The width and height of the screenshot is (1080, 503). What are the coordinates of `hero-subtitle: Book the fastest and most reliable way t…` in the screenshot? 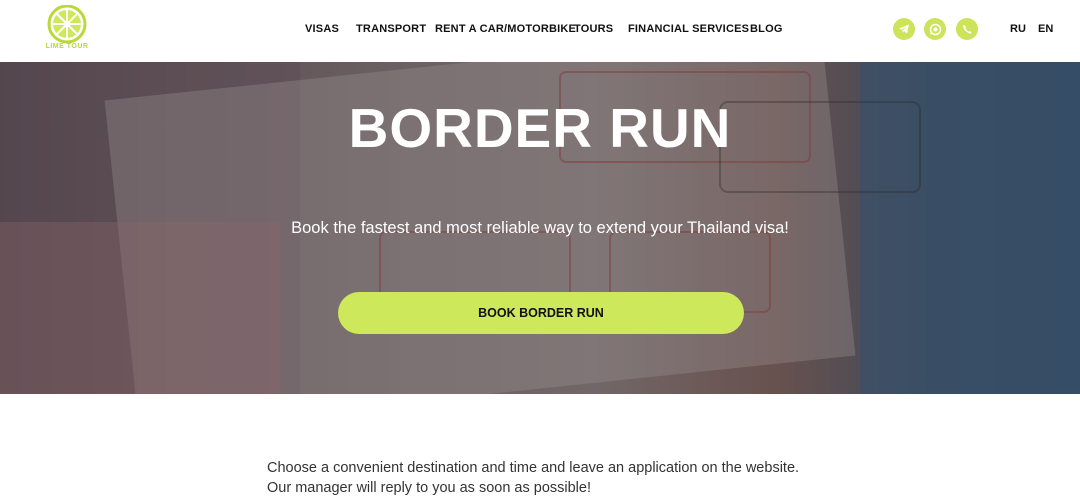 It's located at (540, 228).